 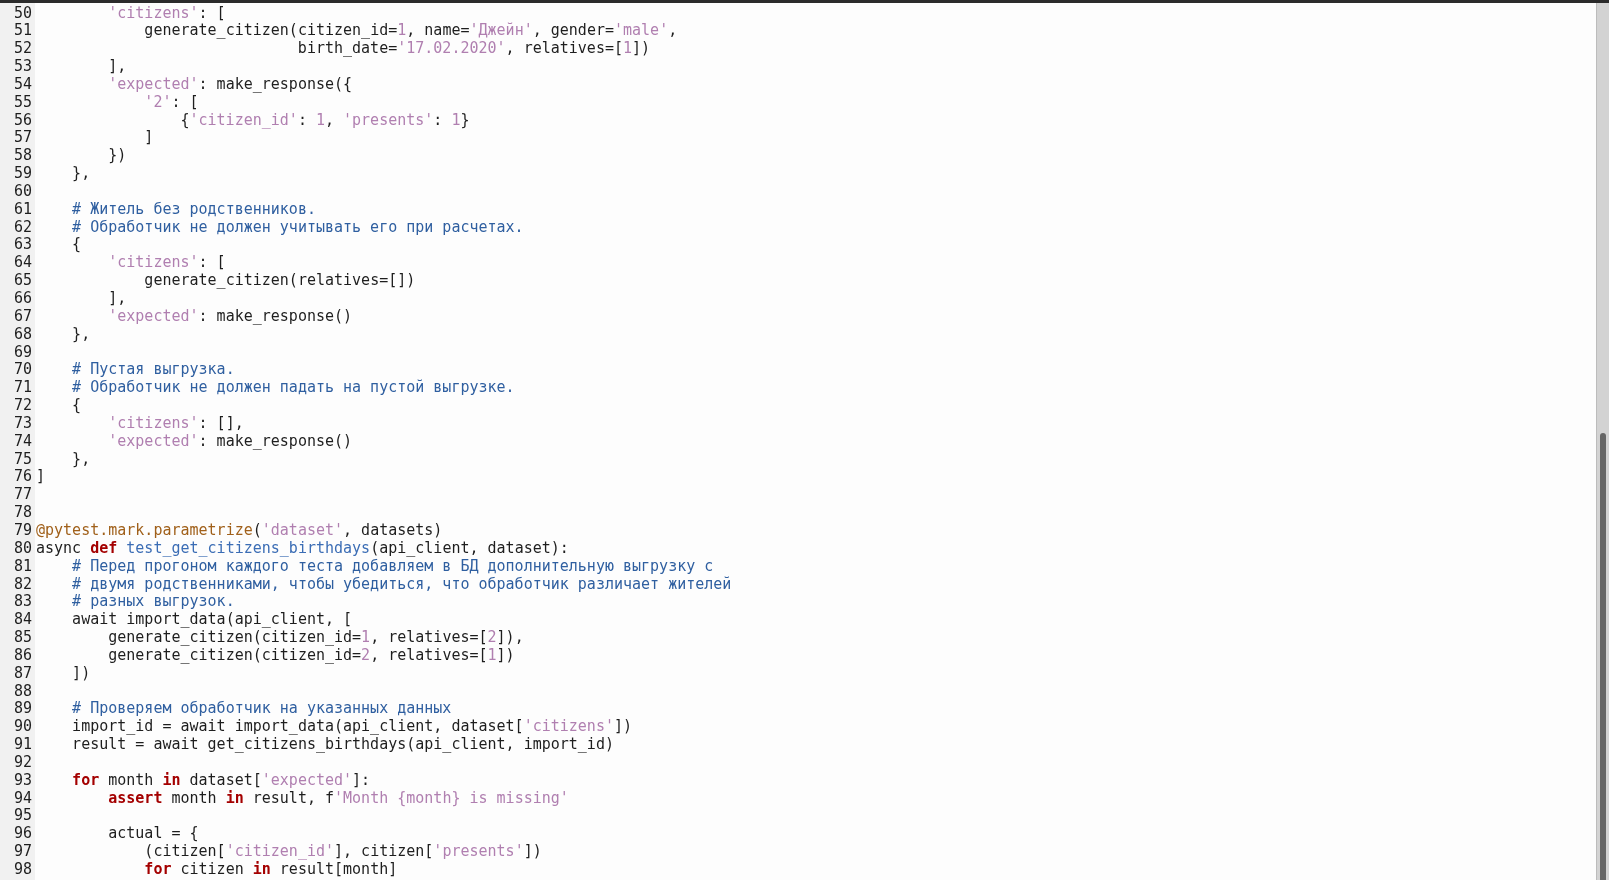 What do you see at coordinates (171, 101) in the screenshot?
I see `code-line: '2': [` at bounding box center [171, 101].